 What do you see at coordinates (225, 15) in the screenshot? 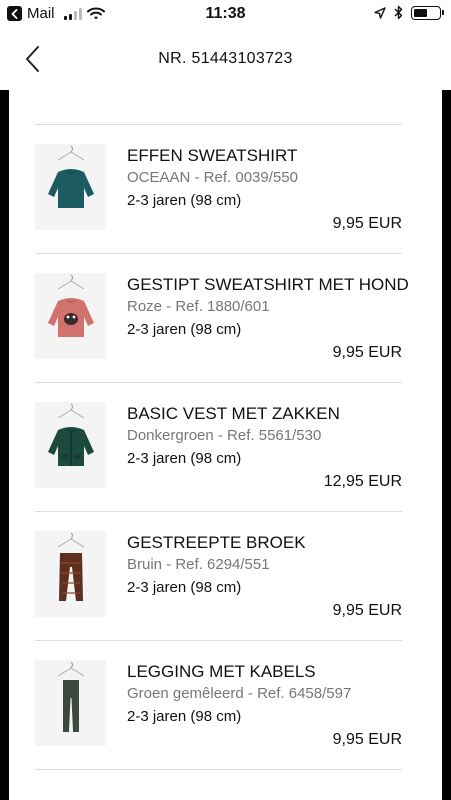
I see `status-bar: Mail 11:38` at bounding box center [225, 15].